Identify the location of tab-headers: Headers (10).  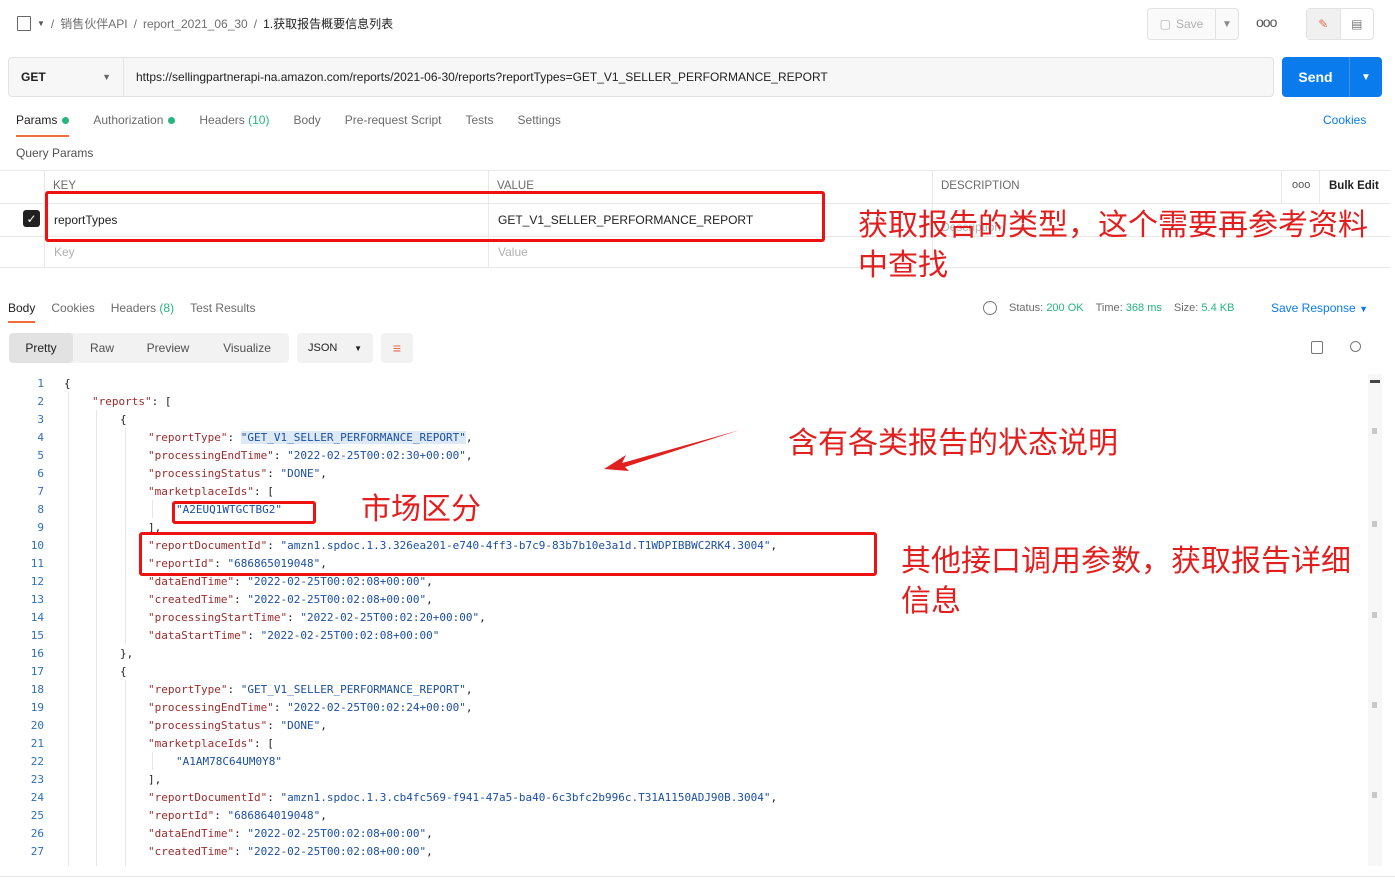
(234, 125).